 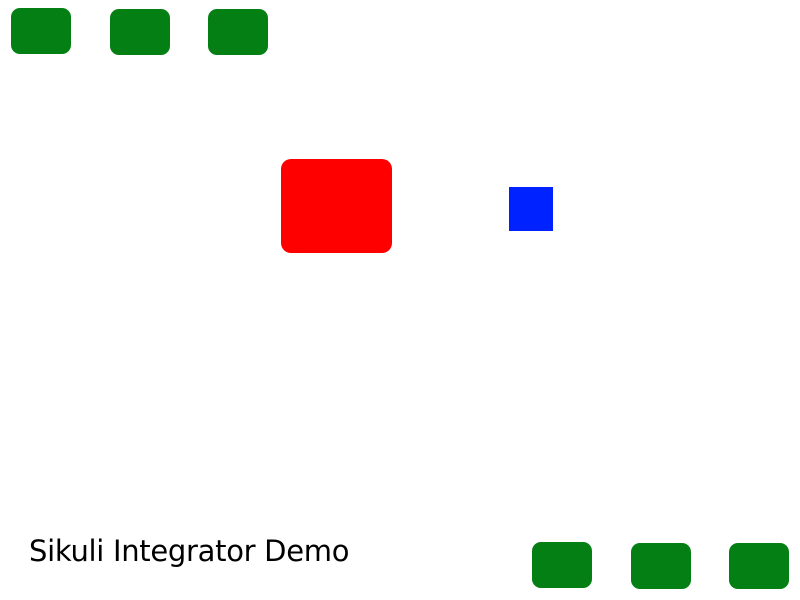 I want to click on blue-square, so click(x=531, y=209).